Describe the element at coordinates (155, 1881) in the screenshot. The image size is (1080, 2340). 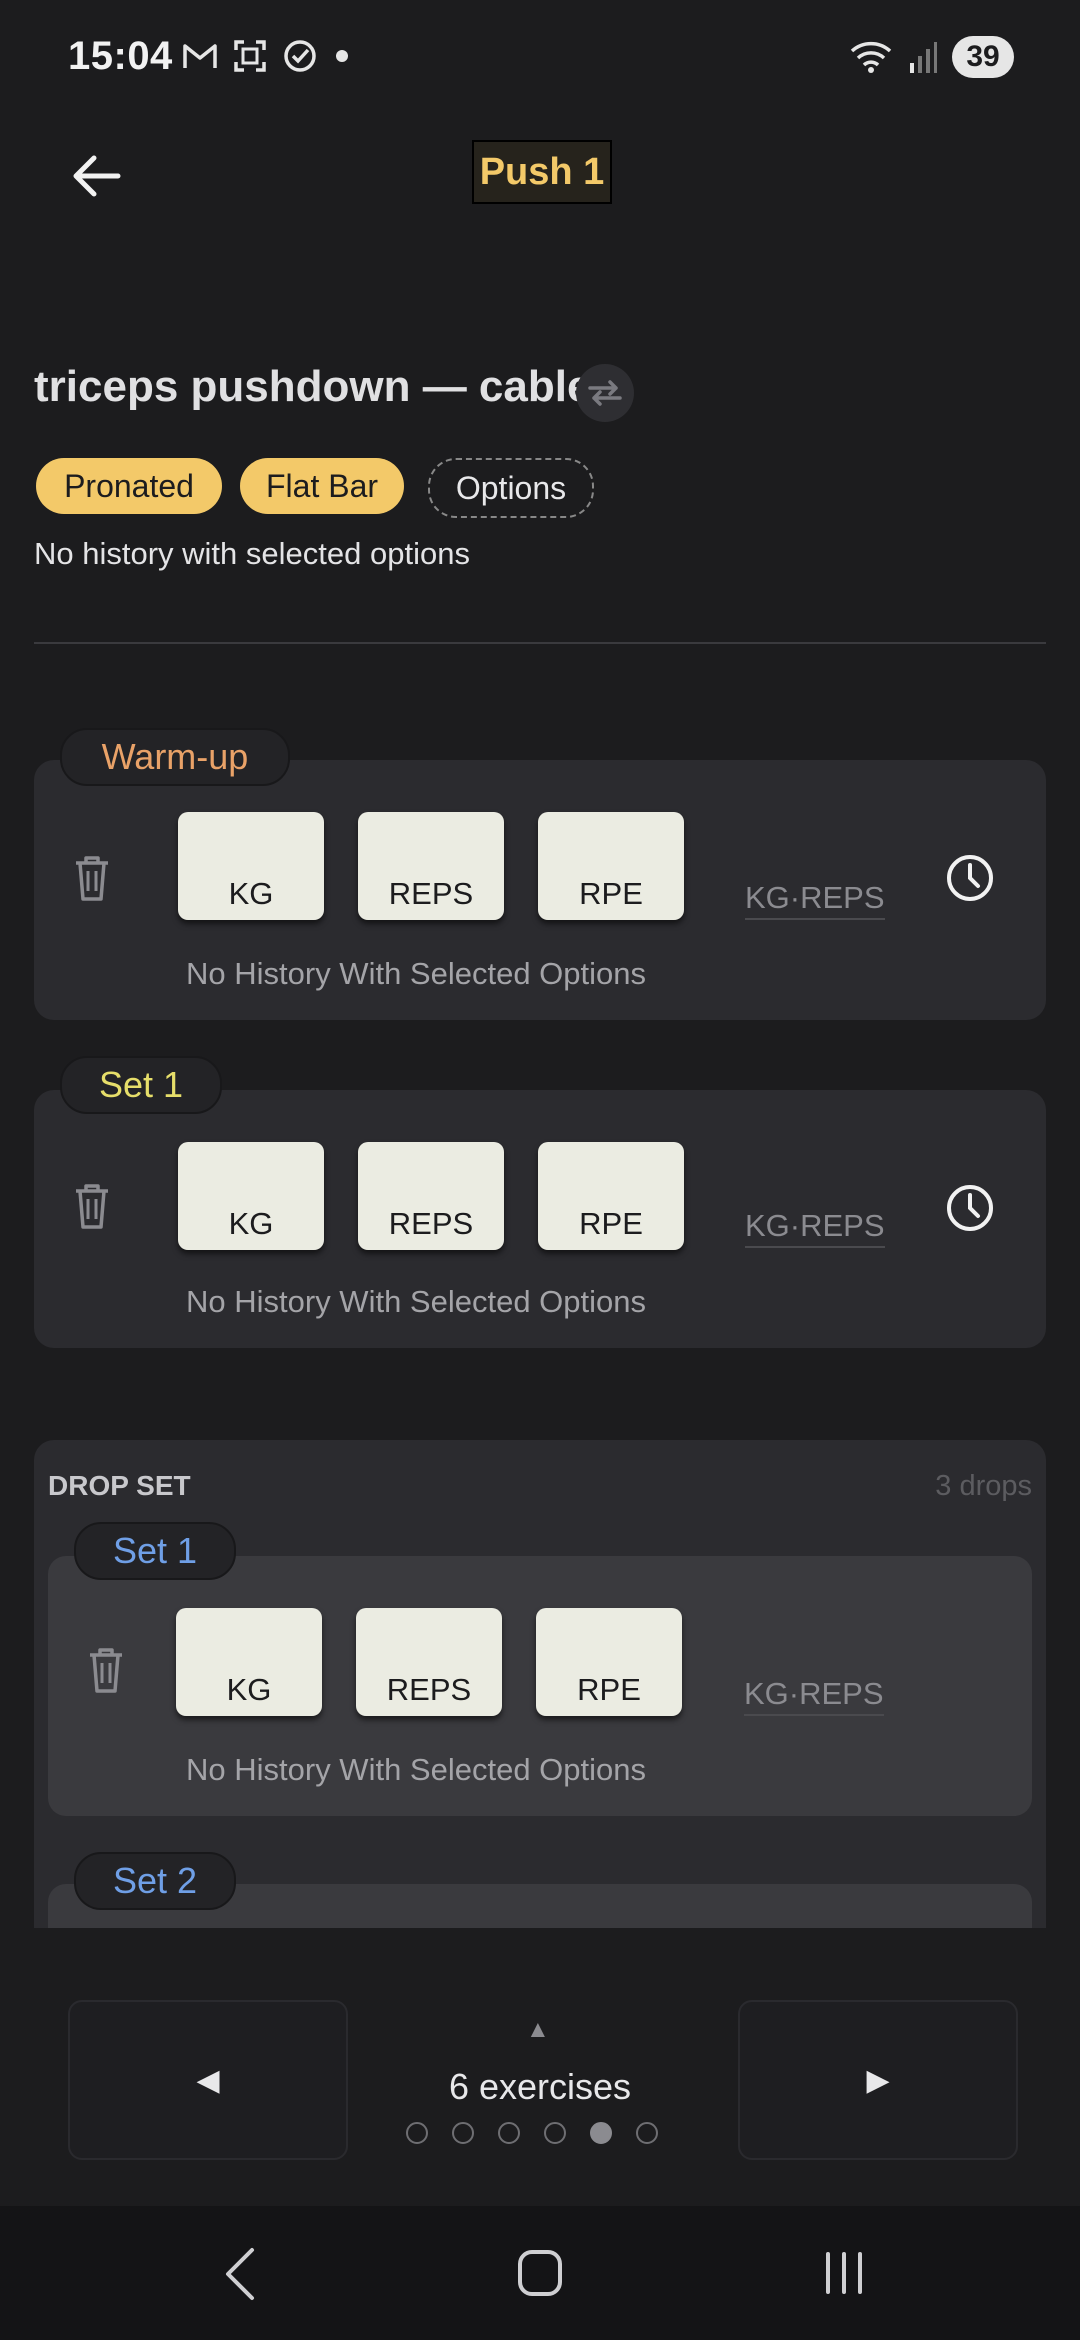
I see `drop-set-label-2: Set 2` at that location.